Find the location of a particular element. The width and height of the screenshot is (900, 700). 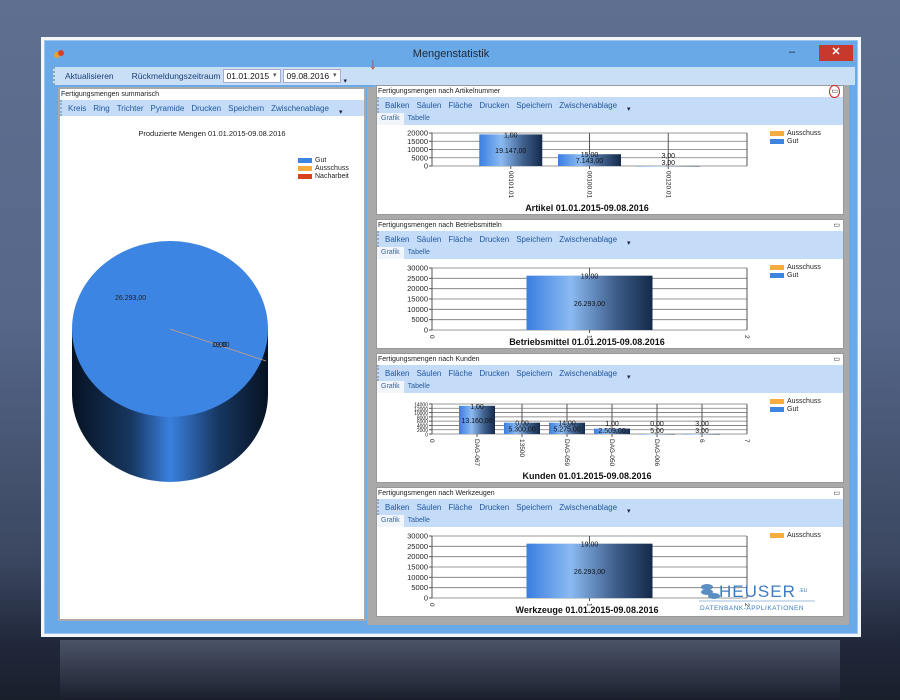

menu-item-trichter: Trichter is located at coordinates (130, 108).